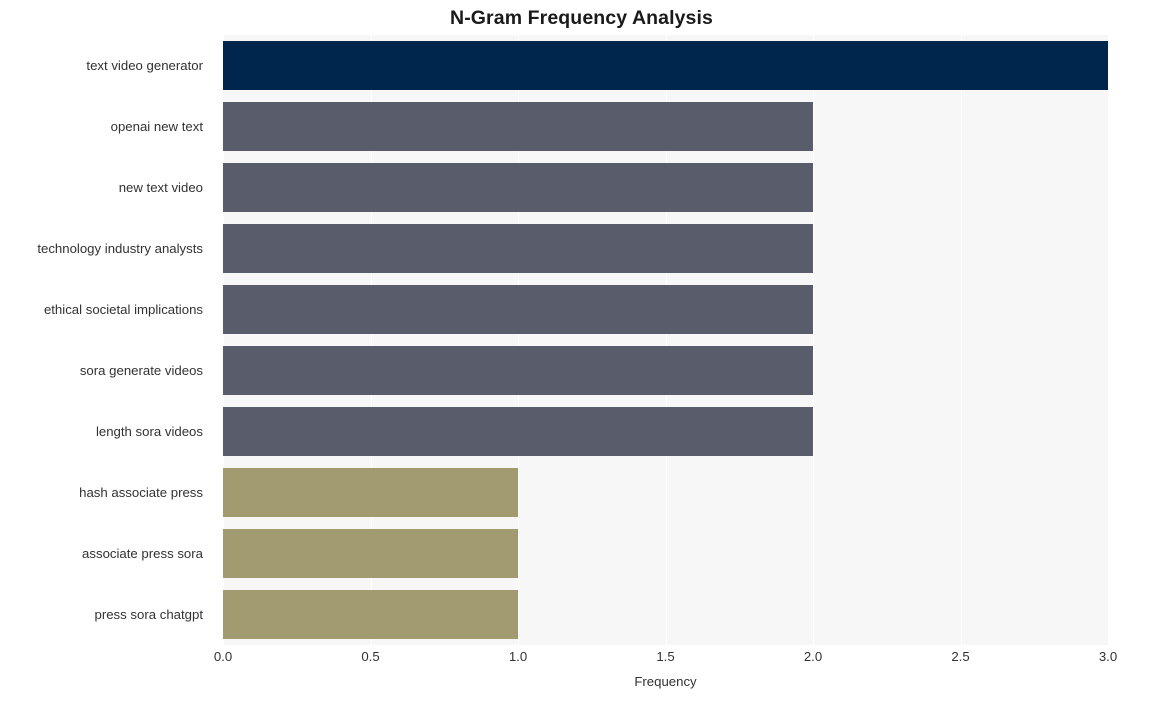 This screenshot has height=701, width=1163. Describe the element at coordinates (149, 614) in the screenshot. I see `y-axis-label: press sora chatgpt` at that location.